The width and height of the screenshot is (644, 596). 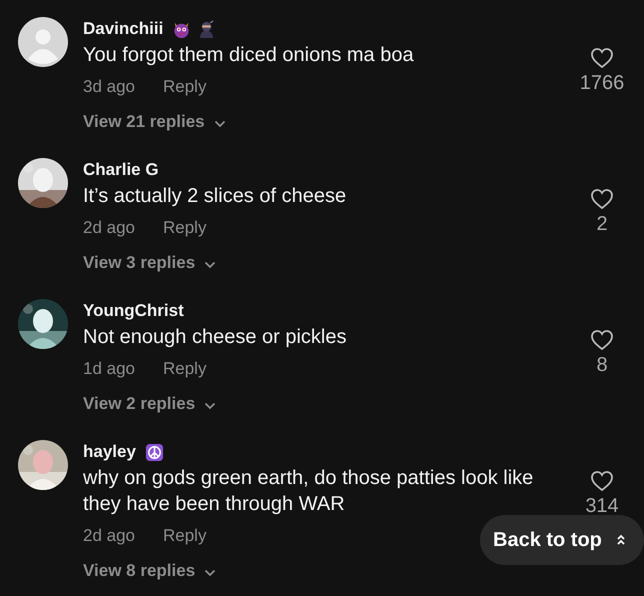 I want to click on comment-text: why on gods green earth, do those patties look like they have been through WAR, so click(x=308, y=491).